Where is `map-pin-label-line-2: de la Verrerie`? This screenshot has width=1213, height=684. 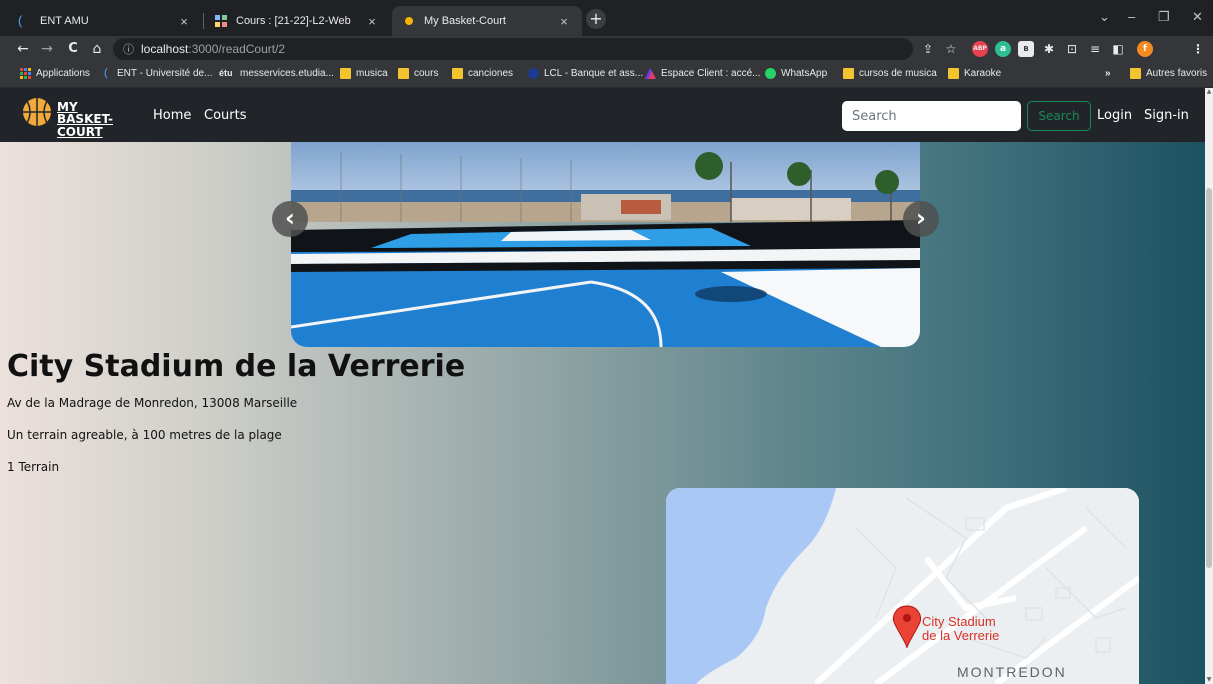 map-pin-label-line-2: de la Verrerie is located at coordinates (961, 635).